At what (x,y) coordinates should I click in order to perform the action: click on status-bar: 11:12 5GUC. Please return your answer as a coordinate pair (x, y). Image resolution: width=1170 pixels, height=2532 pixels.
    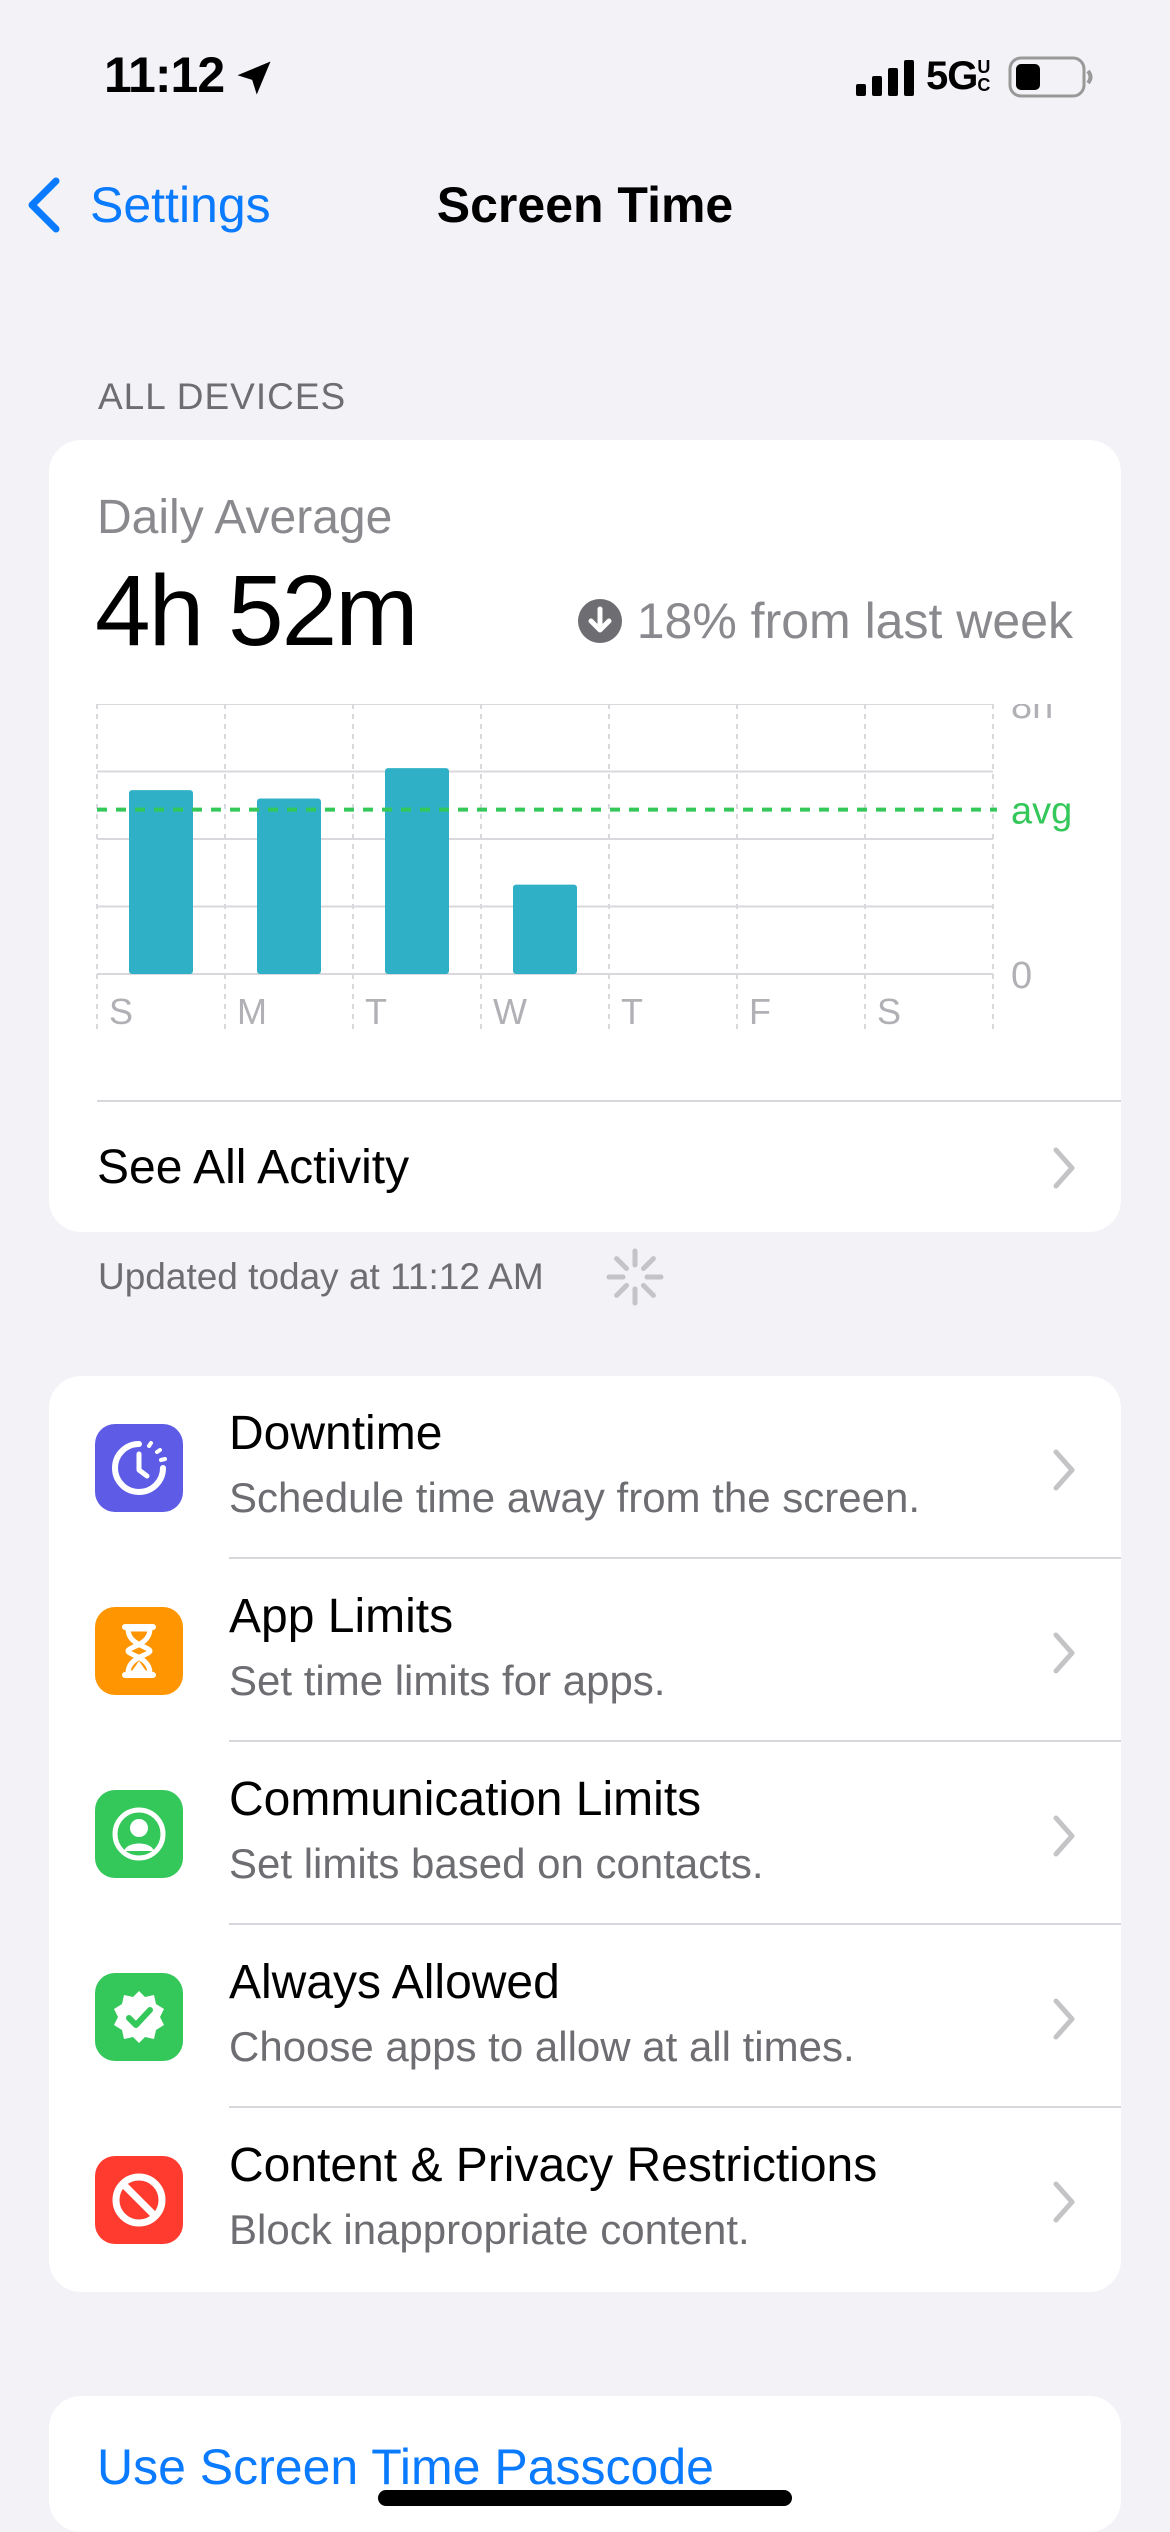
    Looking at the image, I should click on (585, 75).